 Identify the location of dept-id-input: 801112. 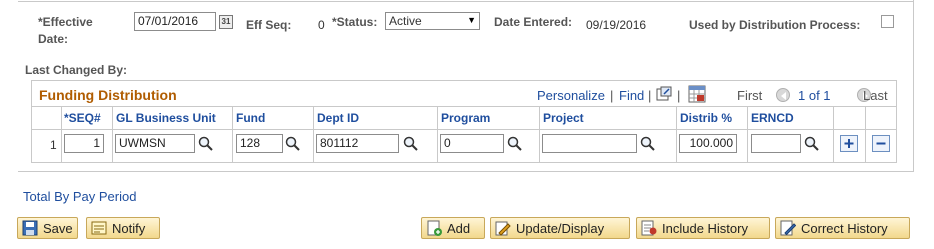
(357, 143).